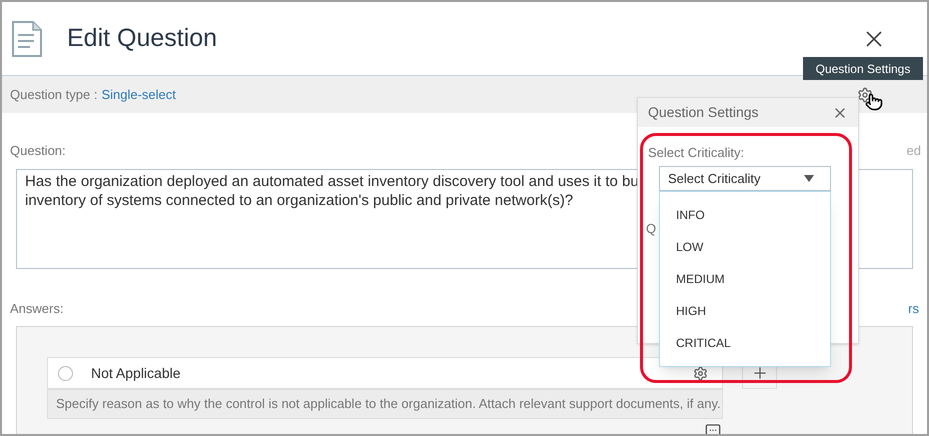 The width and height of the screenshot is (929, 436). I want to click on partial-label: Q, so click(651, 229).